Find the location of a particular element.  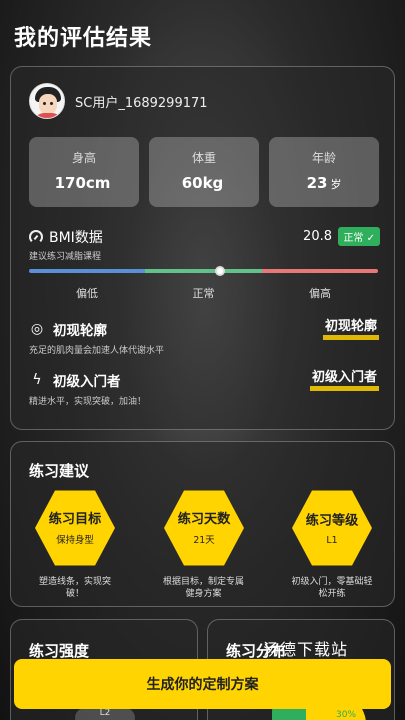

watermark: 汤德下载站 is located at coordinates (306, 649).